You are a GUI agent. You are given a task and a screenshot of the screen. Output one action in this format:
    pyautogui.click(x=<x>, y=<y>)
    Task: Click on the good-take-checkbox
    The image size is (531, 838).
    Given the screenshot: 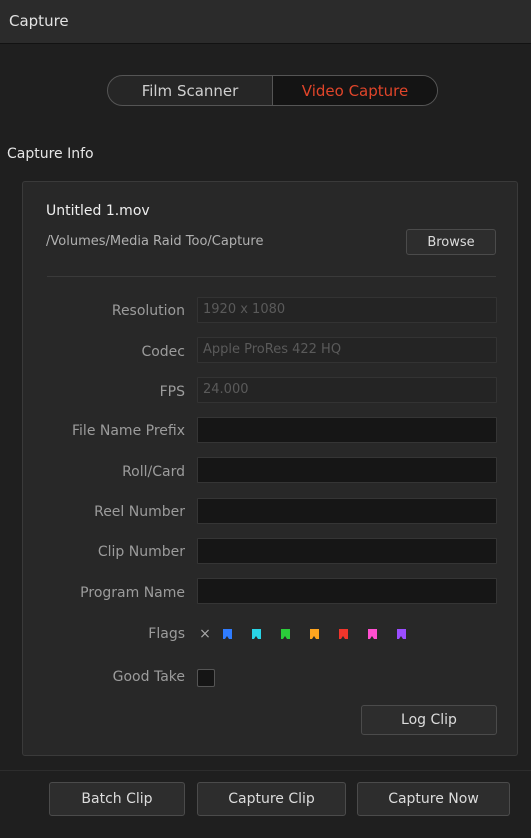 What is the action you would take?
    pyautogui.click(x=206, y=678)
    